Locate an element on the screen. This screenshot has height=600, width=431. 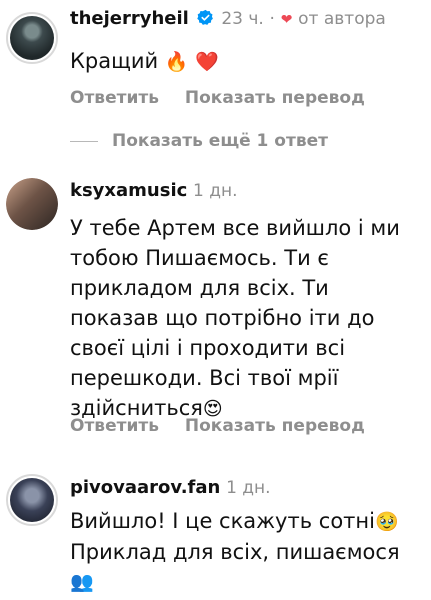
comment-time: 23 ч. is located at coordinates (242, 19).